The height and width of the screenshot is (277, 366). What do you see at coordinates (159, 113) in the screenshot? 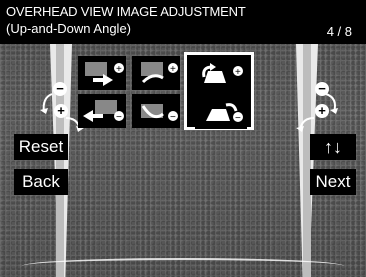
I see `side-move-minus-icon: −` at bounding box center [159, 113].